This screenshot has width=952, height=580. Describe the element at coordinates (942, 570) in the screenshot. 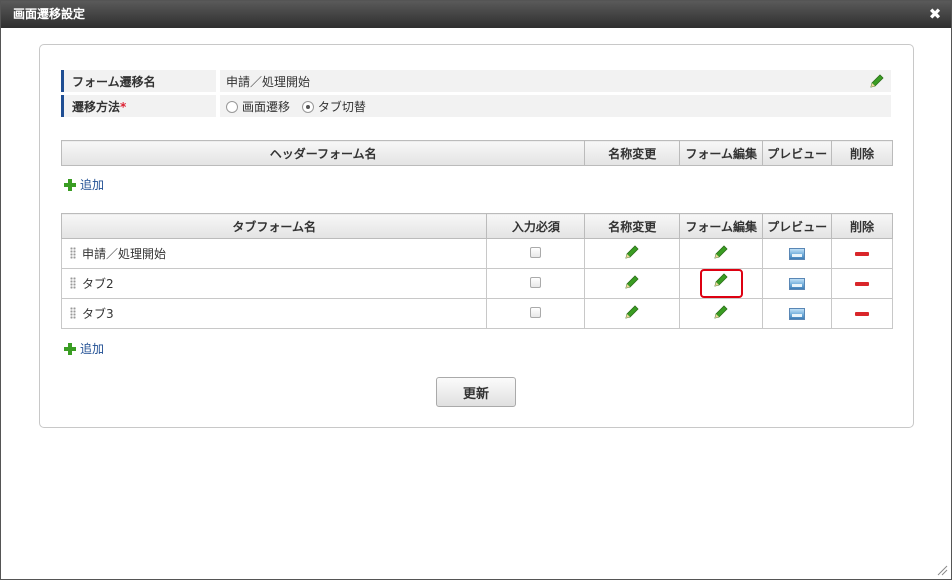

I see `resize-grip-icon` at that location.